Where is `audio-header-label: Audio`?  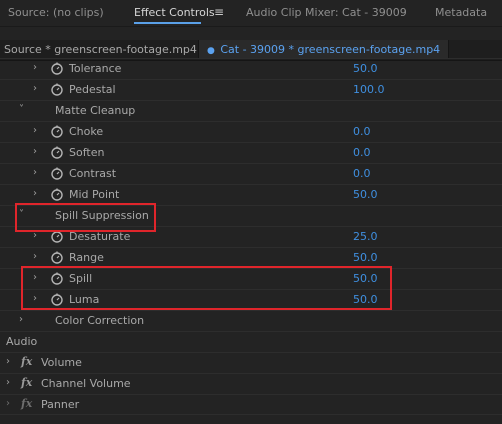
audio-header-label: Audio is located at coordinates (22, 341).